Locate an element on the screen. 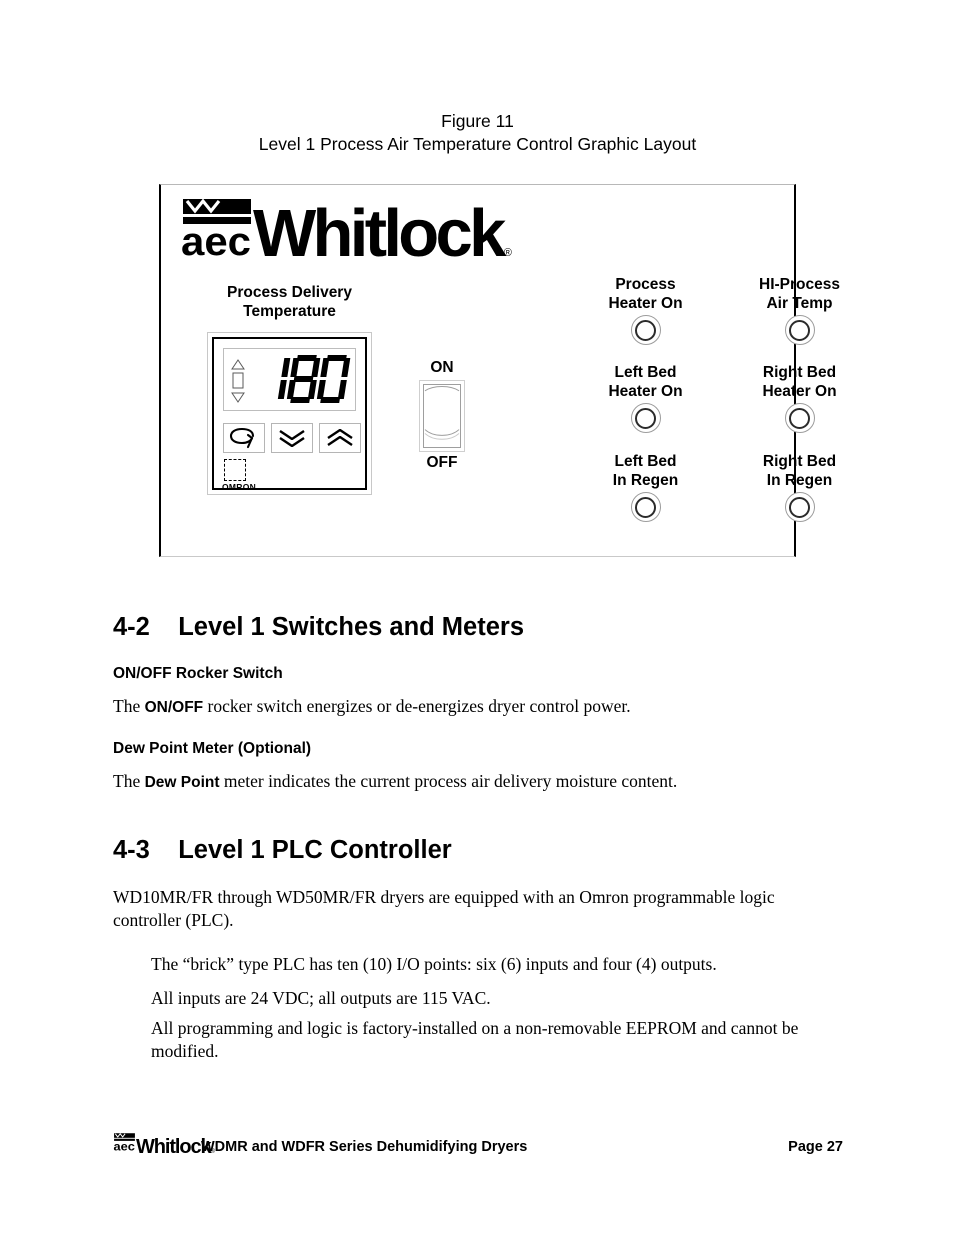 The height and width of the screenshot is (1235, 954). section-heading-4-3: 4-3 Level 1 PLC Controller is located at coordinates (282, 850).